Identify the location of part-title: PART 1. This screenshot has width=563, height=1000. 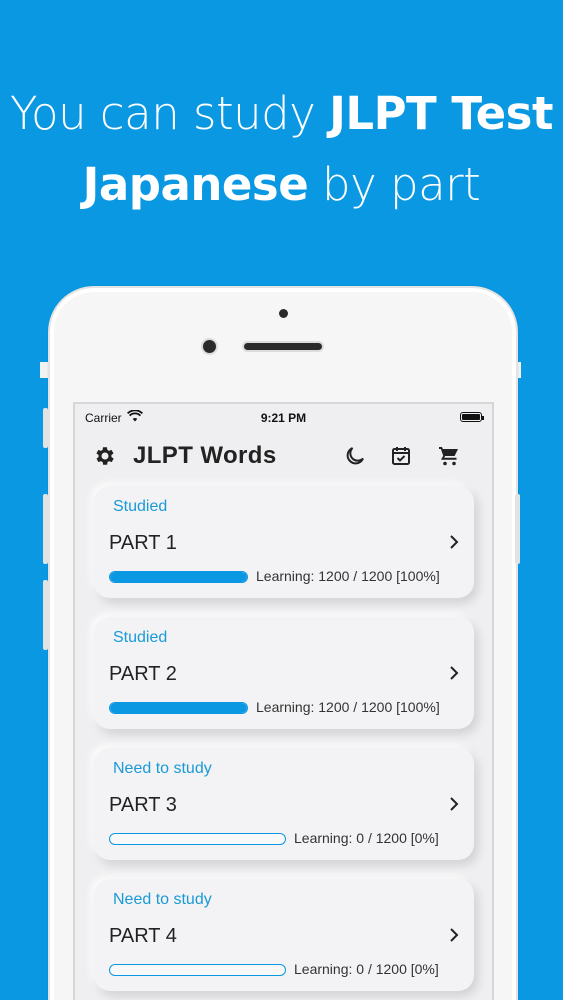
(143, 543).